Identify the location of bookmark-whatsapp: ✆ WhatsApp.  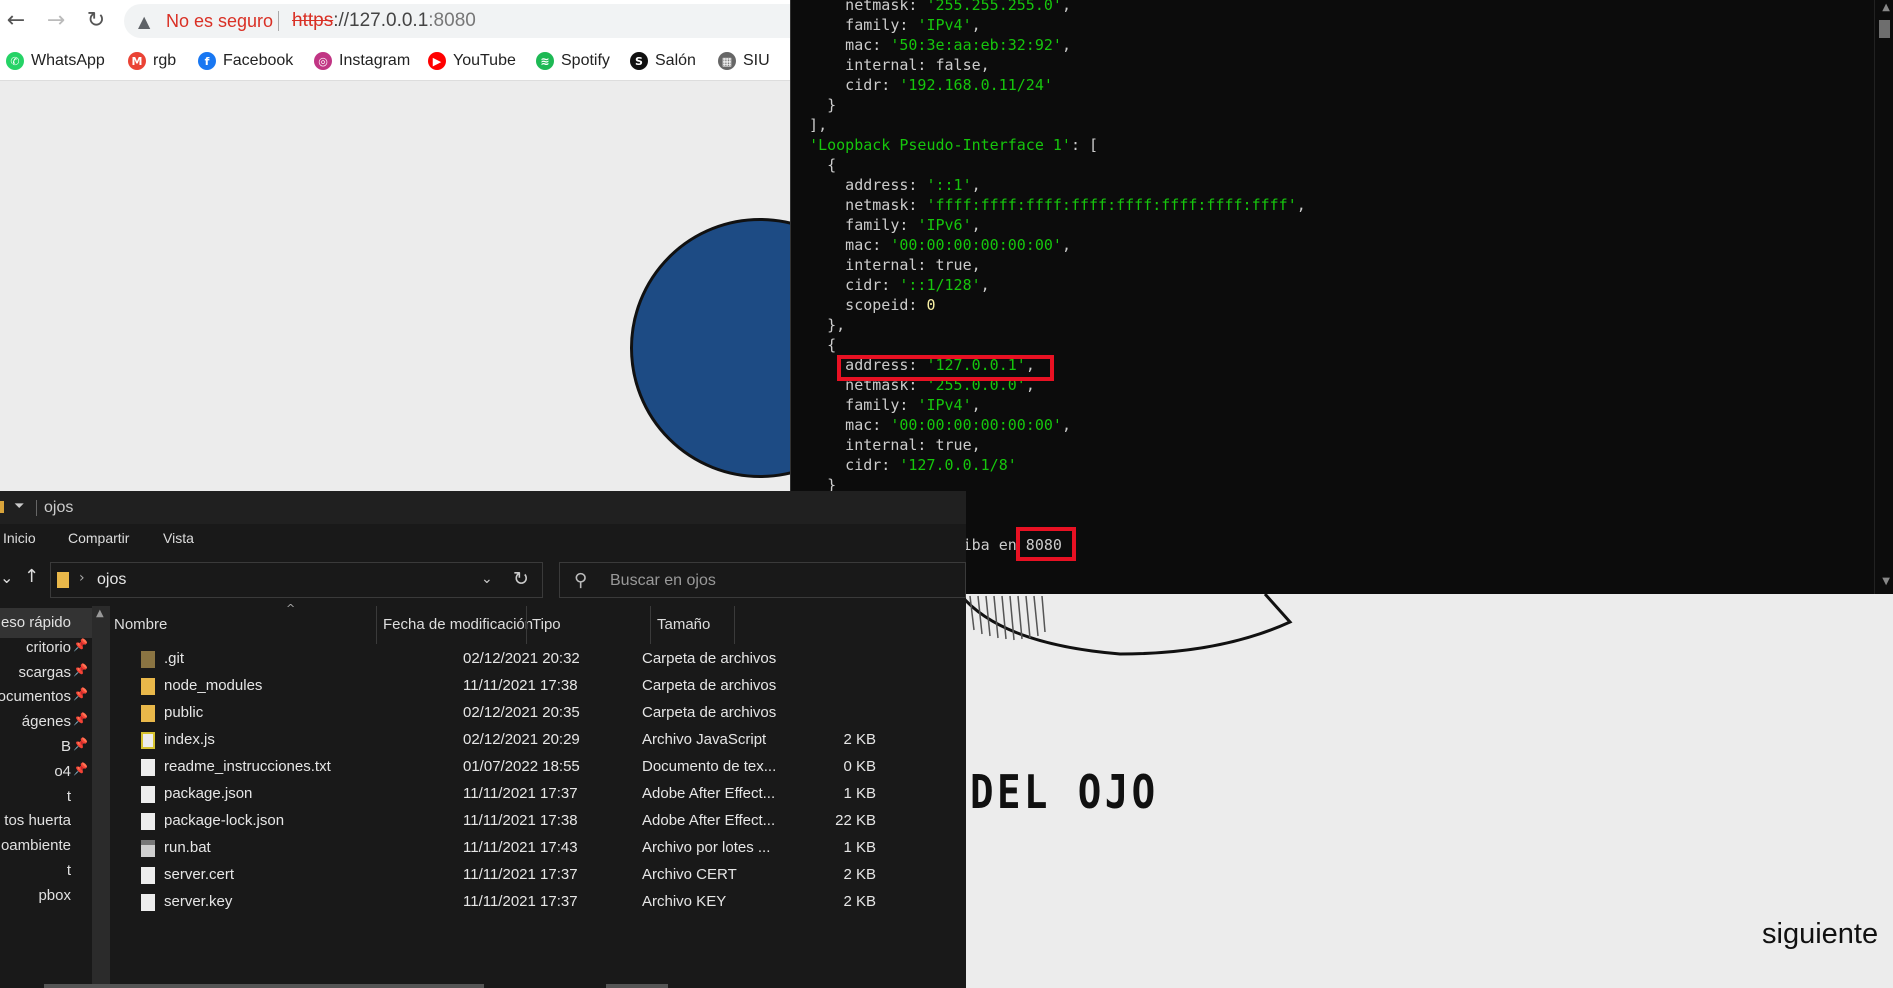
(55, 61).